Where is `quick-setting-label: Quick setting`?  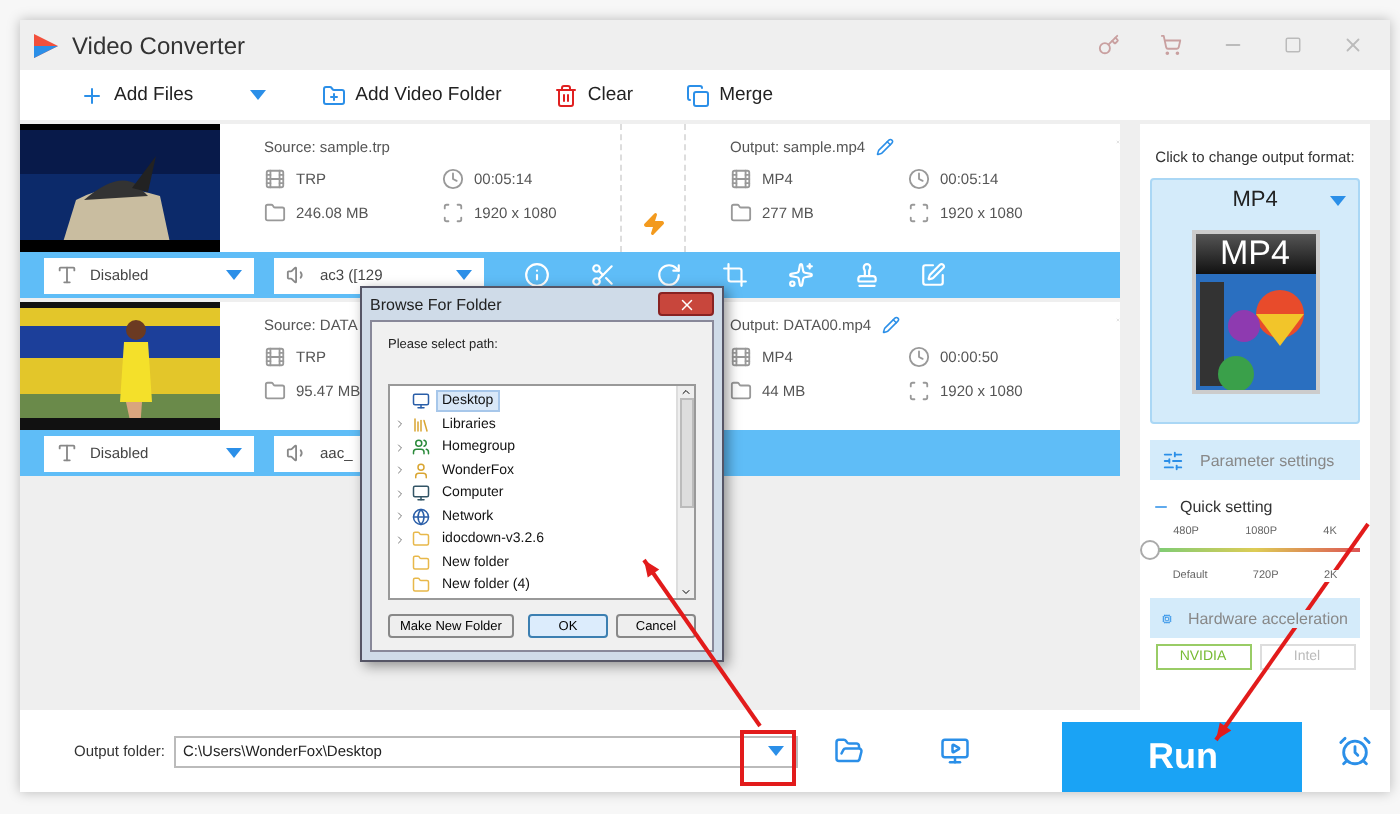 quick-setting-label: Quick setting is located at coordinates (1226, 507).